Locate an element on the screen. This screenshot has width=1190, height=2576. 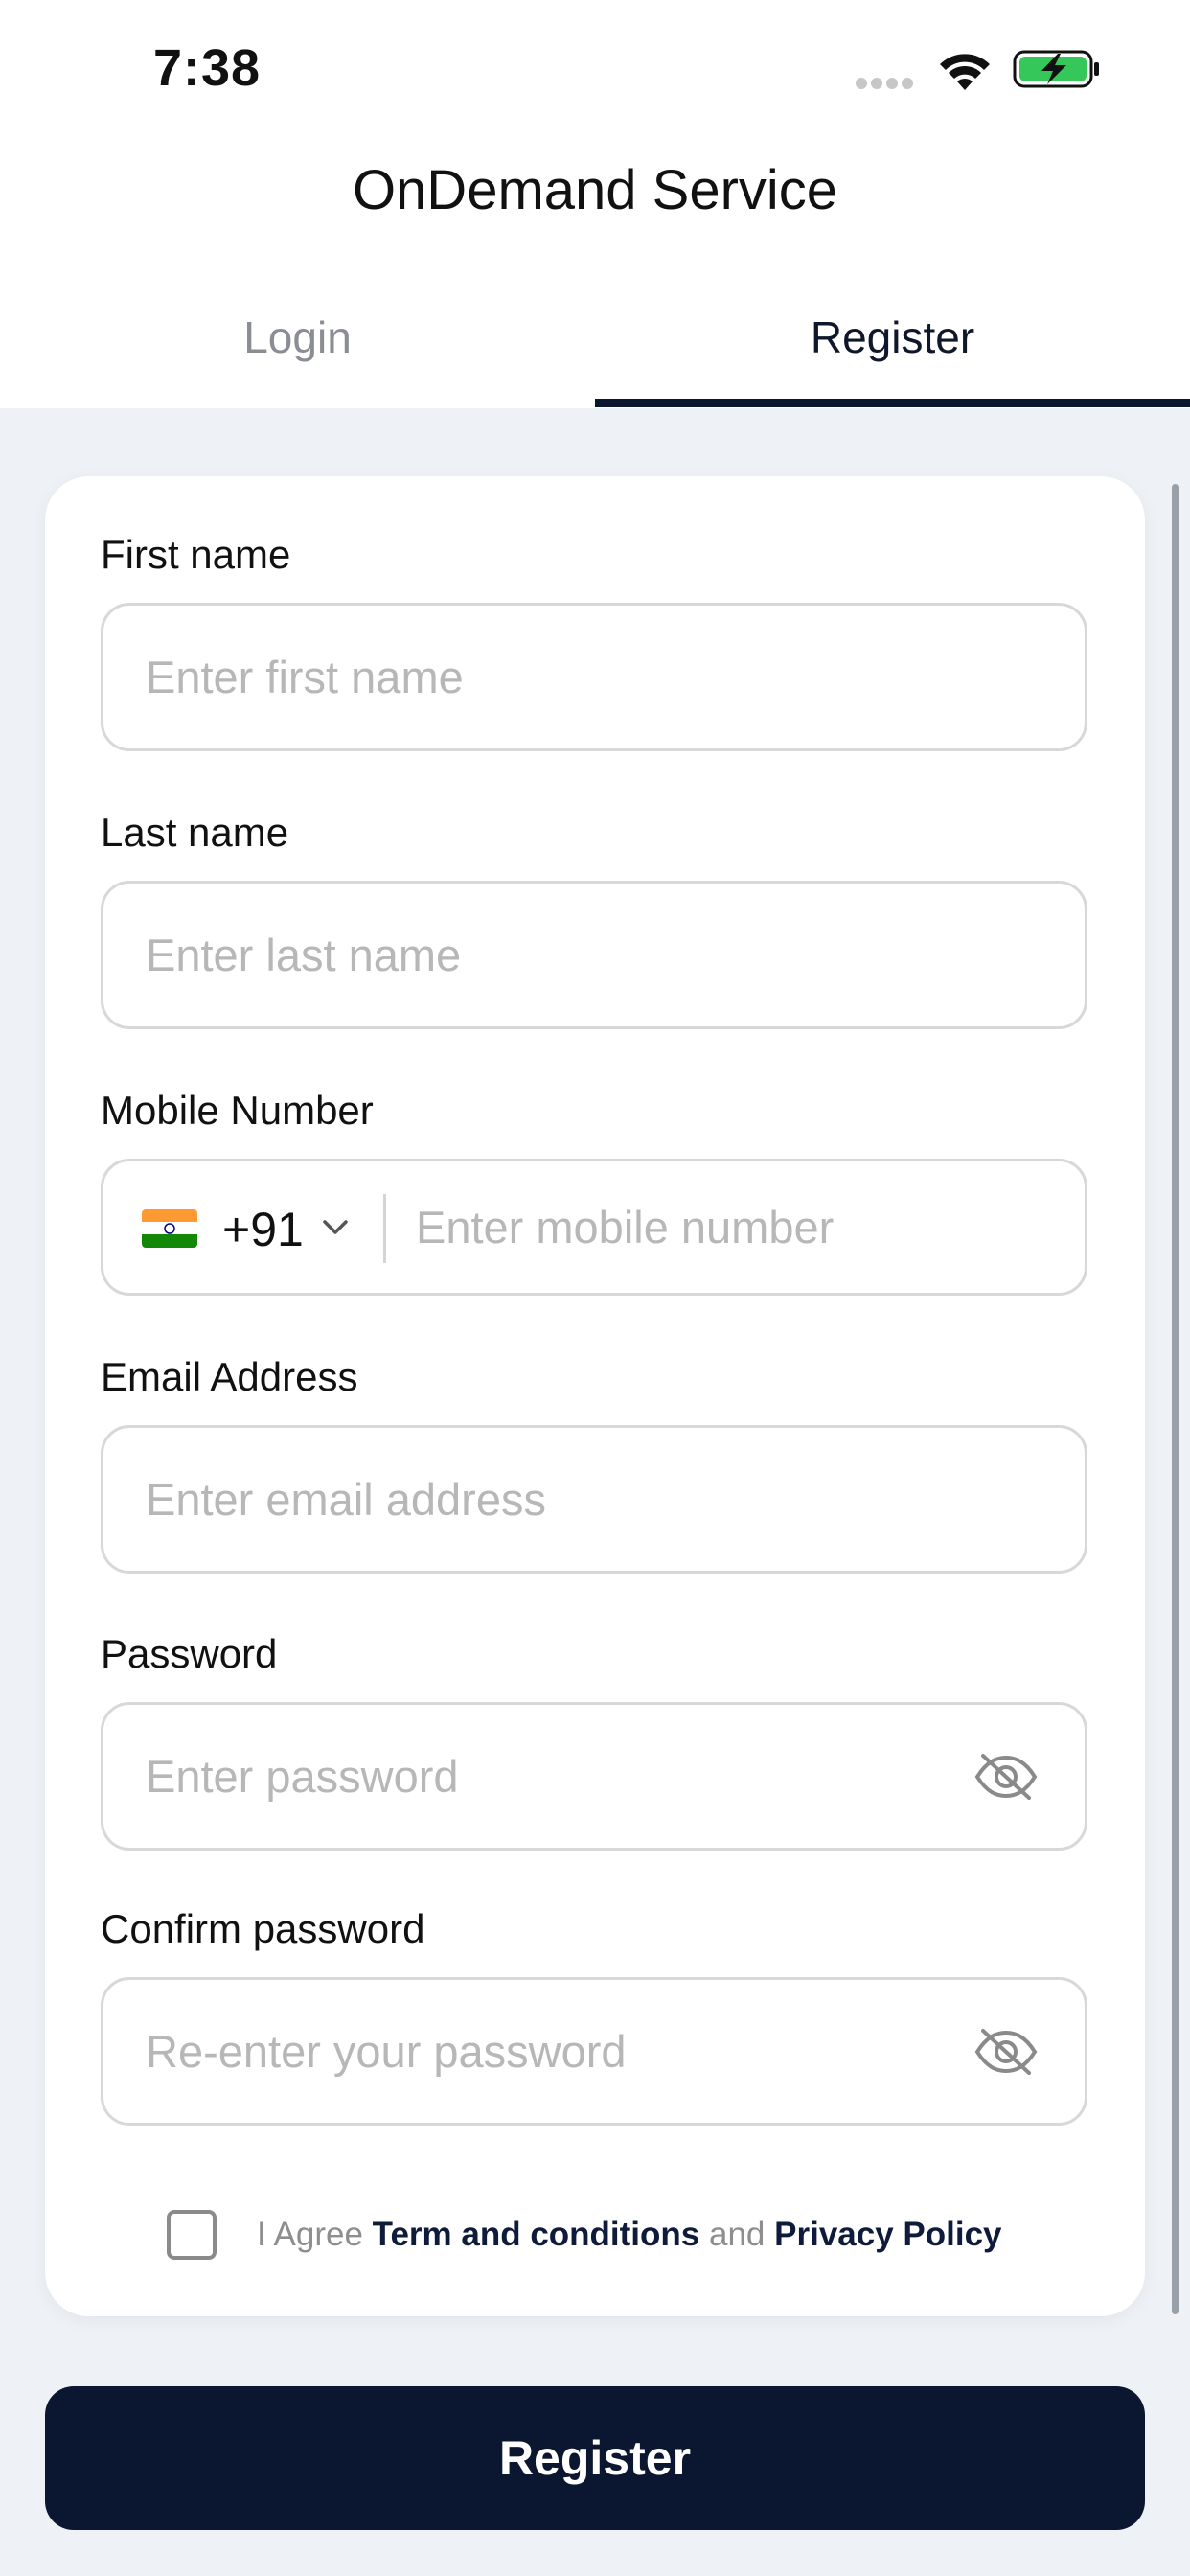
first-name-label: First name is located at coordinates (196, 554).